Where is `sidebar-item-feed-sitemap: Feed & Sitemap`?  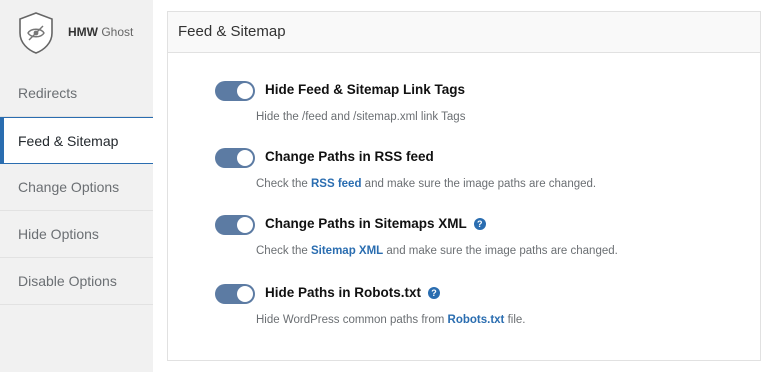
sidebar-item-feed-sitemap: Feed & Sitemap is located at coordinates (76, 140).